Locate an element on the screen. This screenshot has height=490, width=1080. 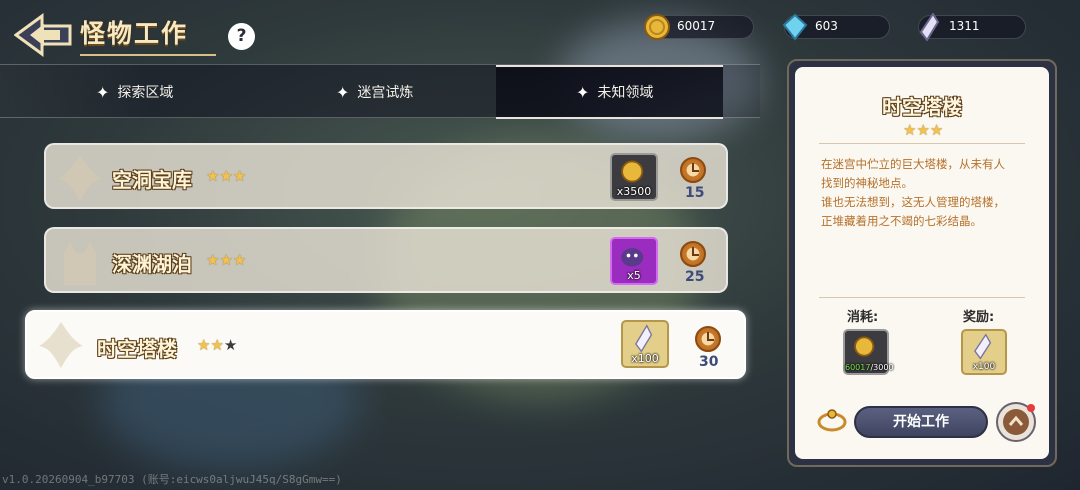
detail-star-rating: ★ ★ ★ is located at coordinates (923, 130).